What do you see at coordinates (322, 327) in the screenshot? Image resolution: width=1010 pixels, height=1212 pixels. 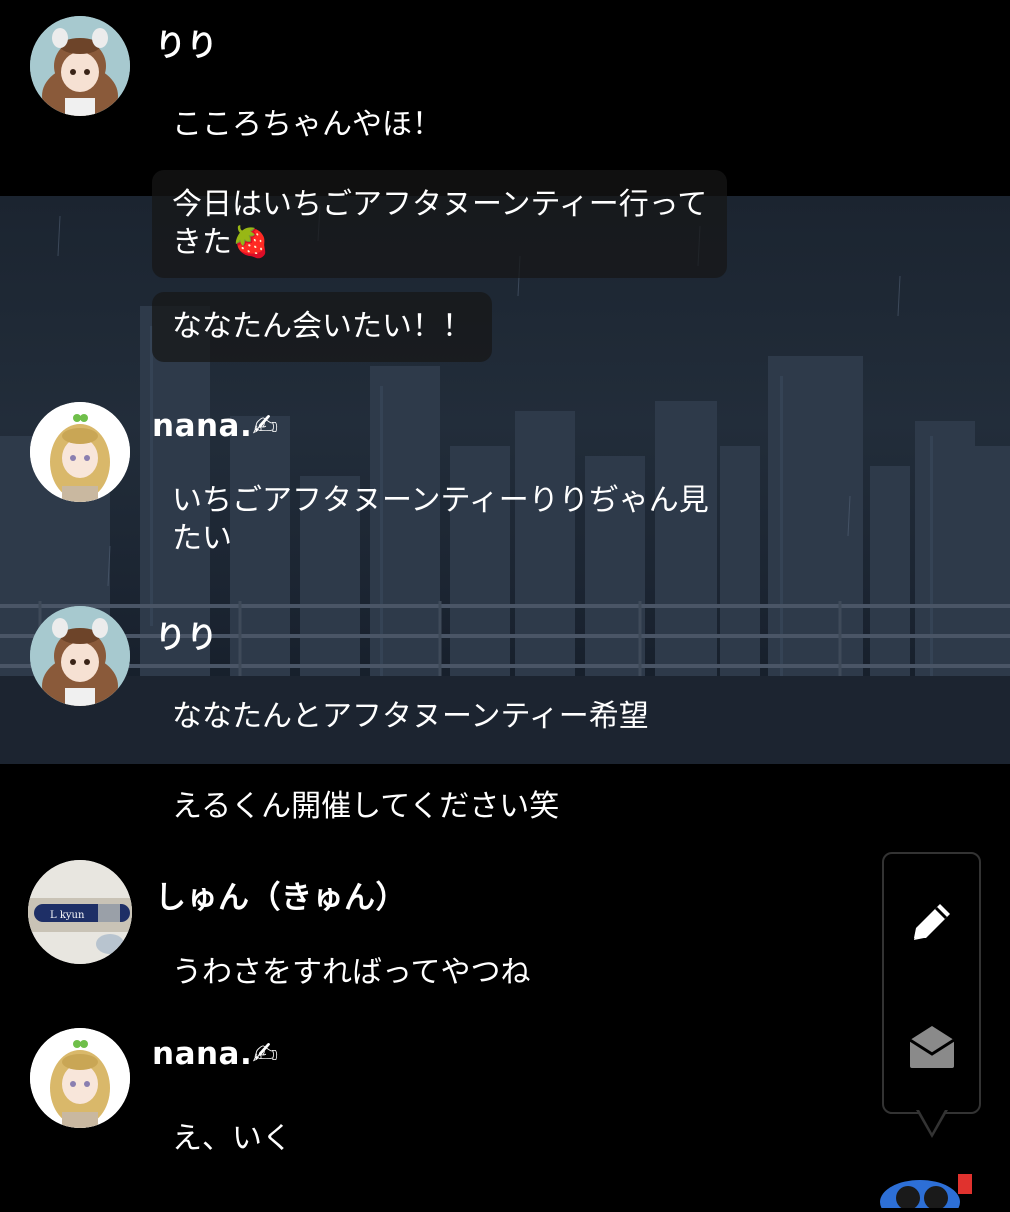 I see `message-bubble: ななたん会いたい！！` at bounding box center [322, 327].